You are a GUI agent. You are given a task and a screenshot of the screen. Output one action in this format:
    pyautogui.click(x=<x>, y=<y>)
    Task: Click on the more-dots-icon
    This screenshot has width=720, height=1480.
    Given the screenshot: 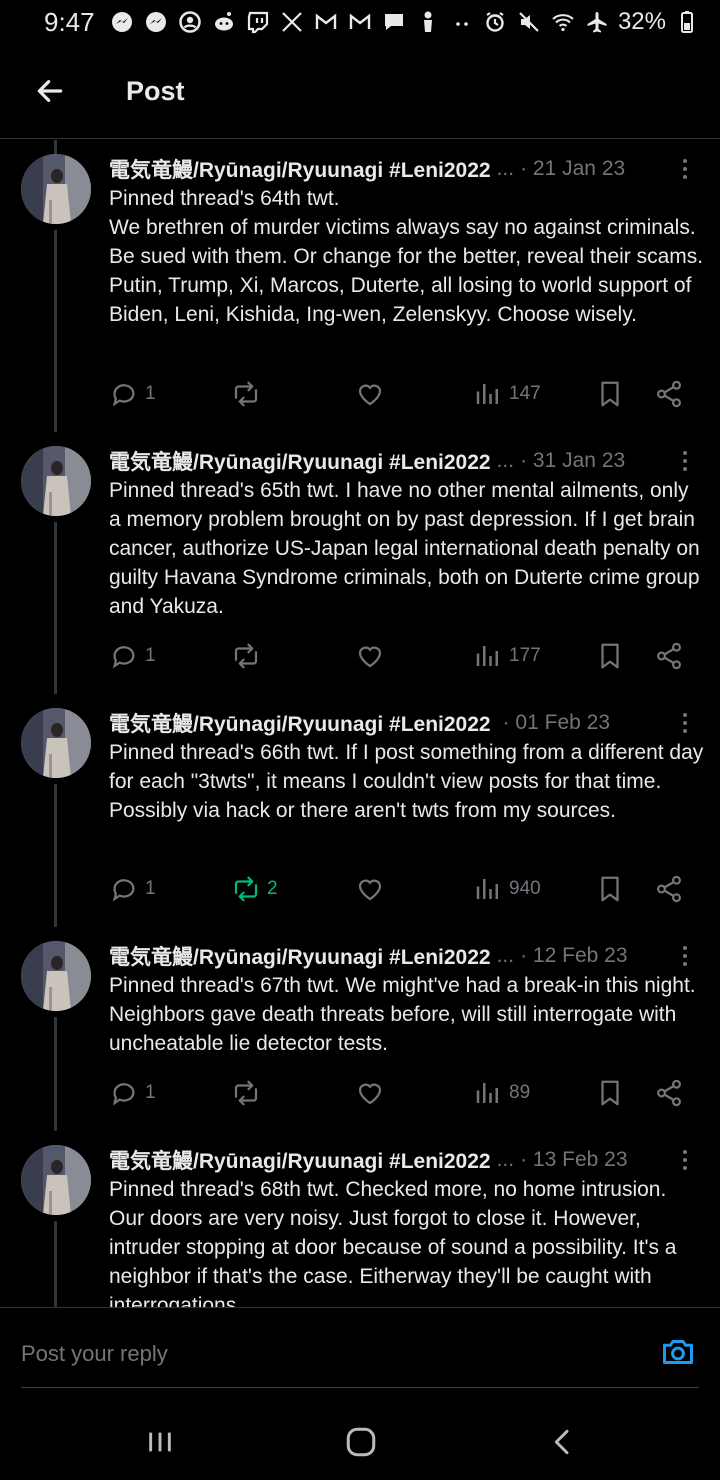 What is the action you would take?
    pyautogui.click(x=462, y=22)
    